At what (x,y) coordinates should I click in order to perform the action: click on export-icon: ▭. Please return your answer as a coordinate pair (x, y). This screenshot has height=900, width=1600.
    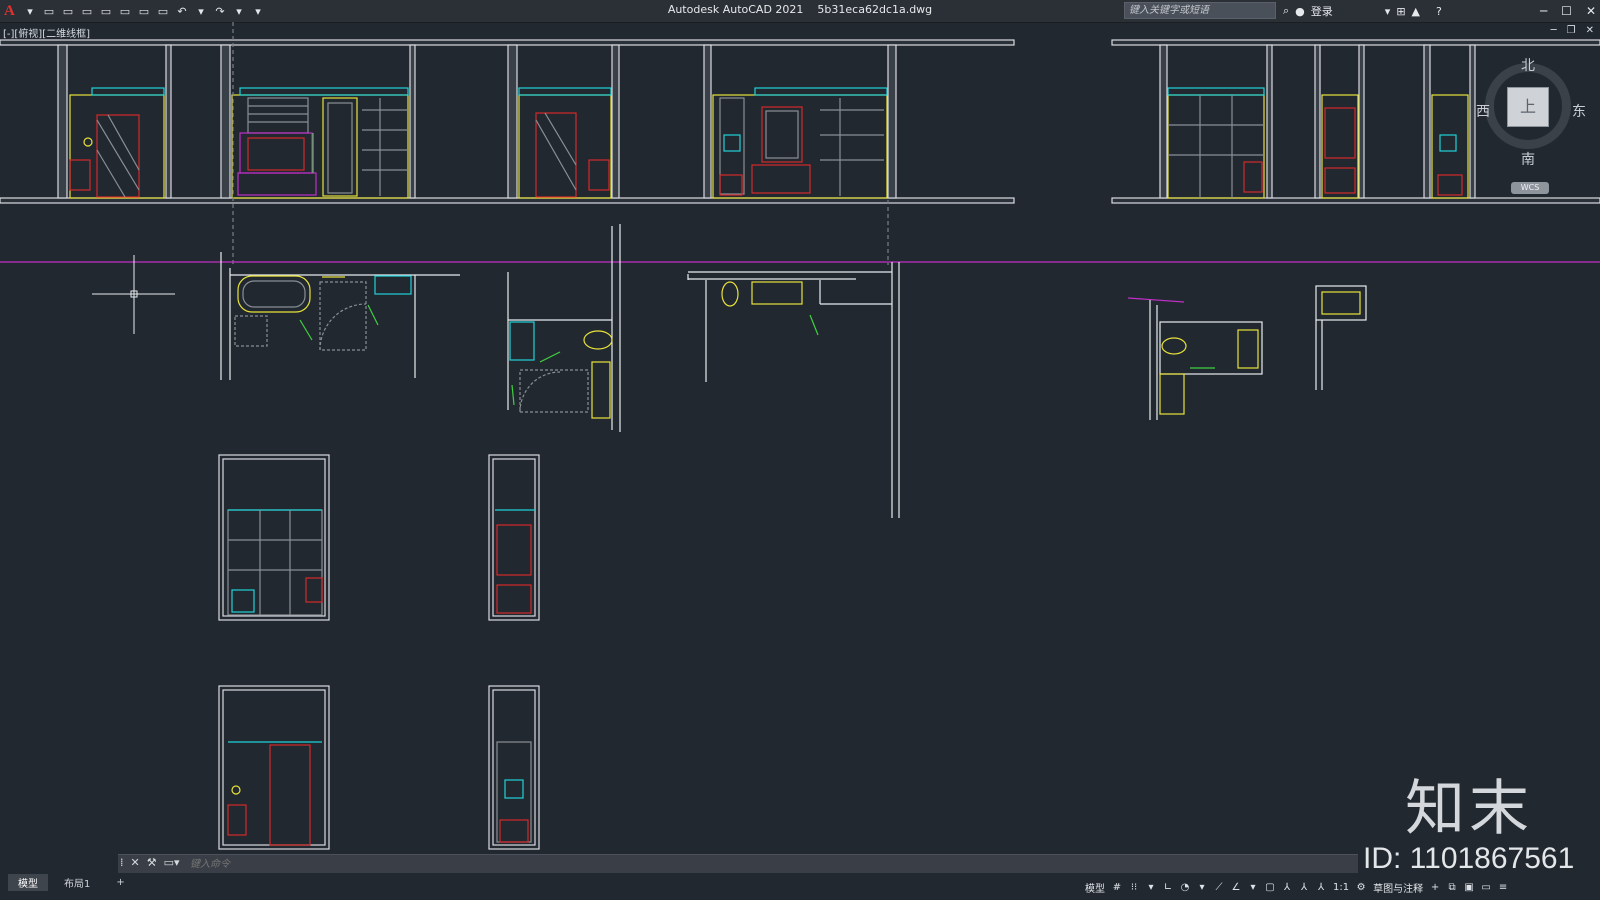
    Looking at the image, I should click on (144, 11).